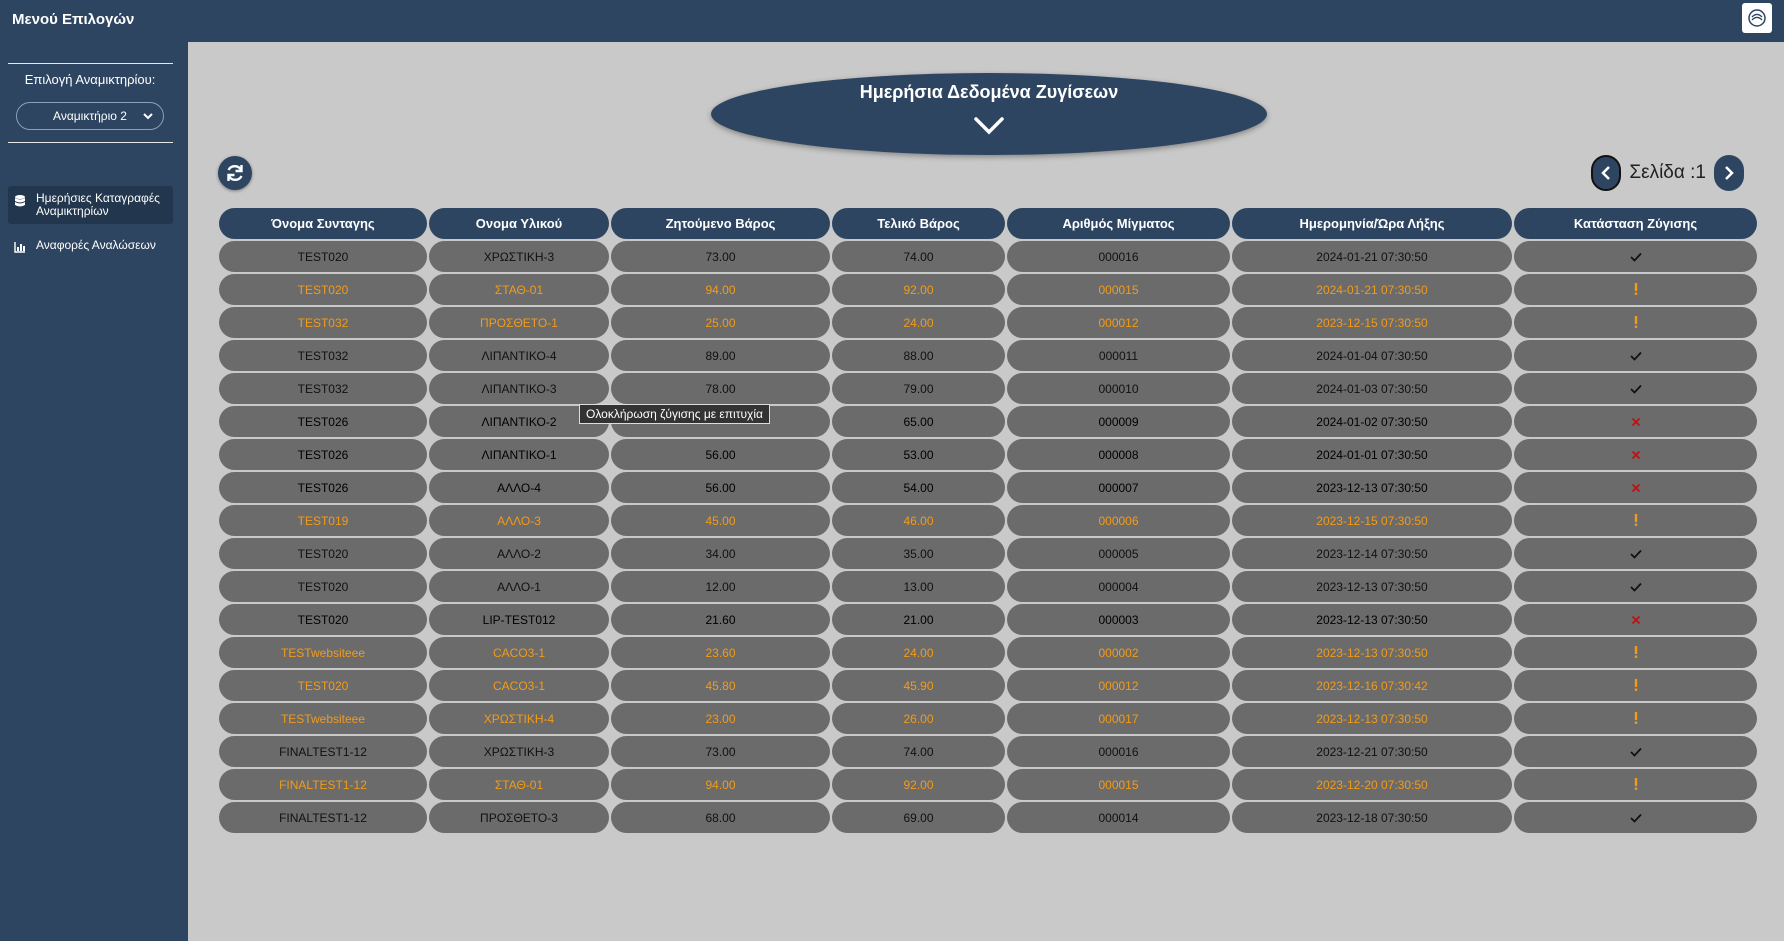  What do you see at coordinates (720, 553) in the screenshot?
I see `cell-requested-weight: 34.00` at bounding box center [720, 553].